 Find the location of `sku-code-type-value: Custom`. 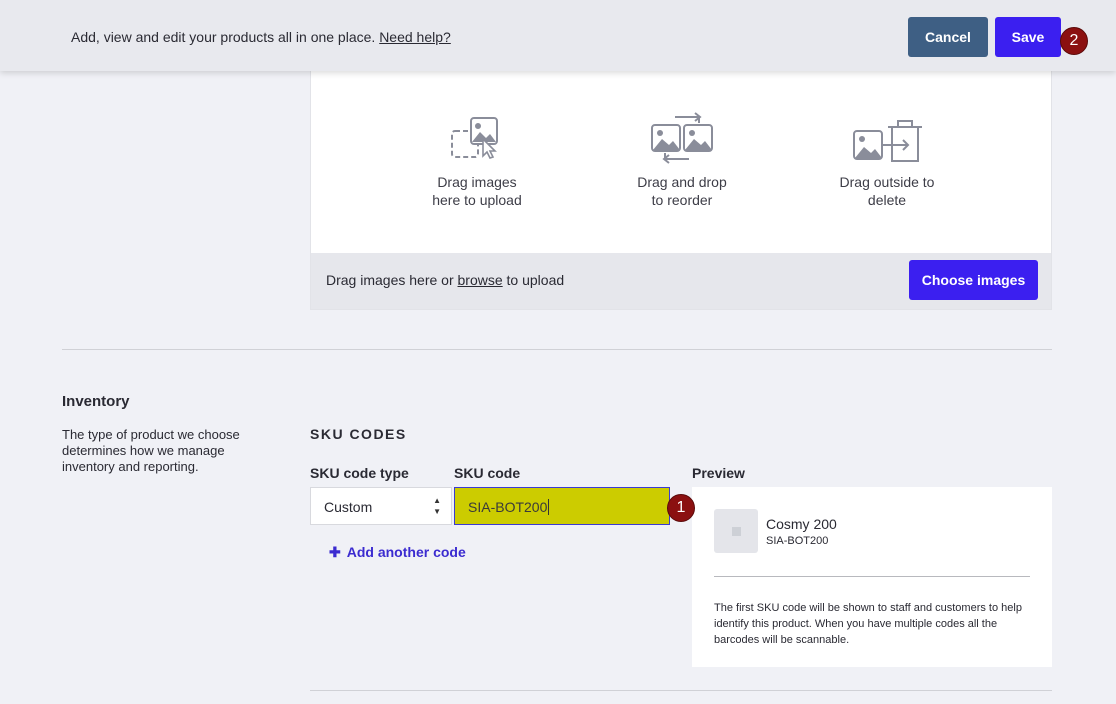

sku-code-type-value: Custom is located at coordinates (348, 507).